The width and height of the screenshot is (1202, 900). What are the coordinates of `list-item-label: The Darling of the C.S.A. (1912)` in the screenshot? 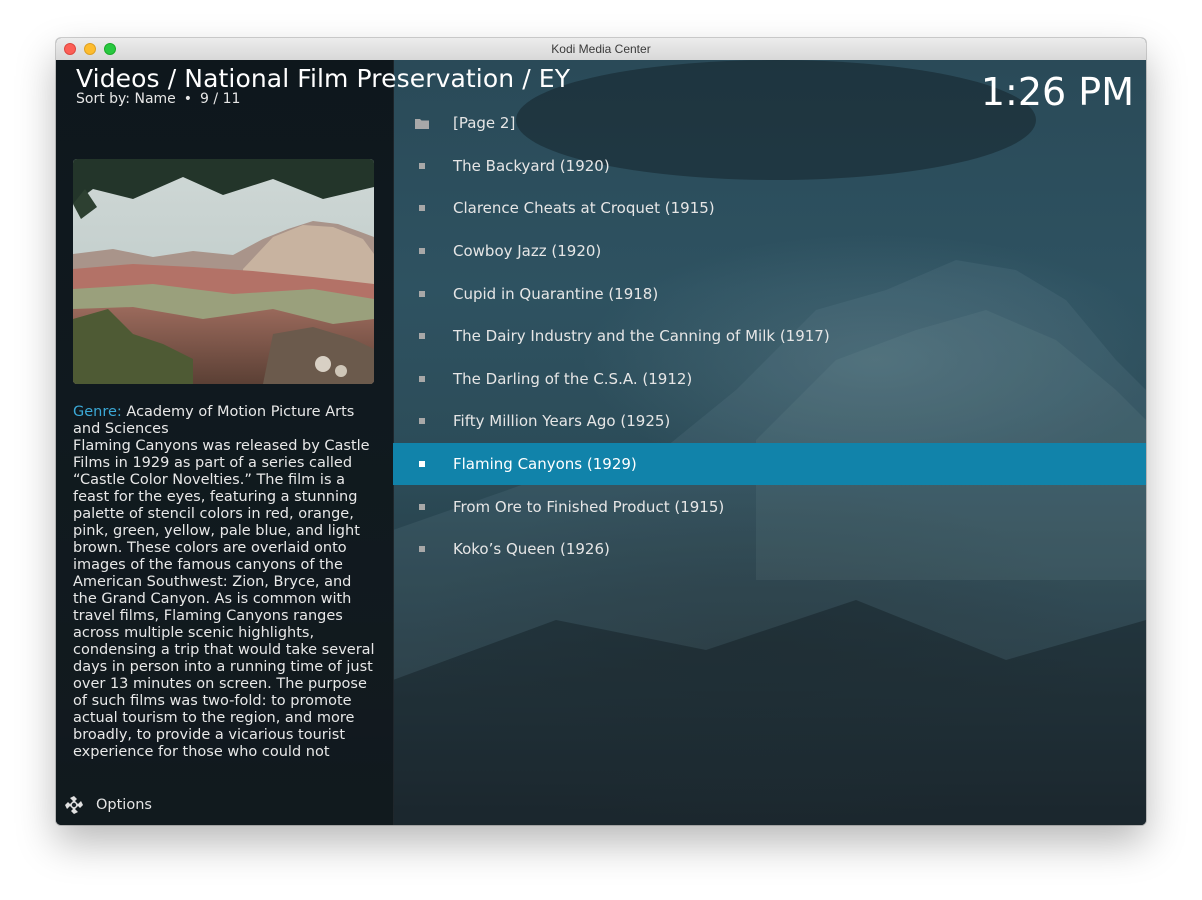 It's located at (573, 378).